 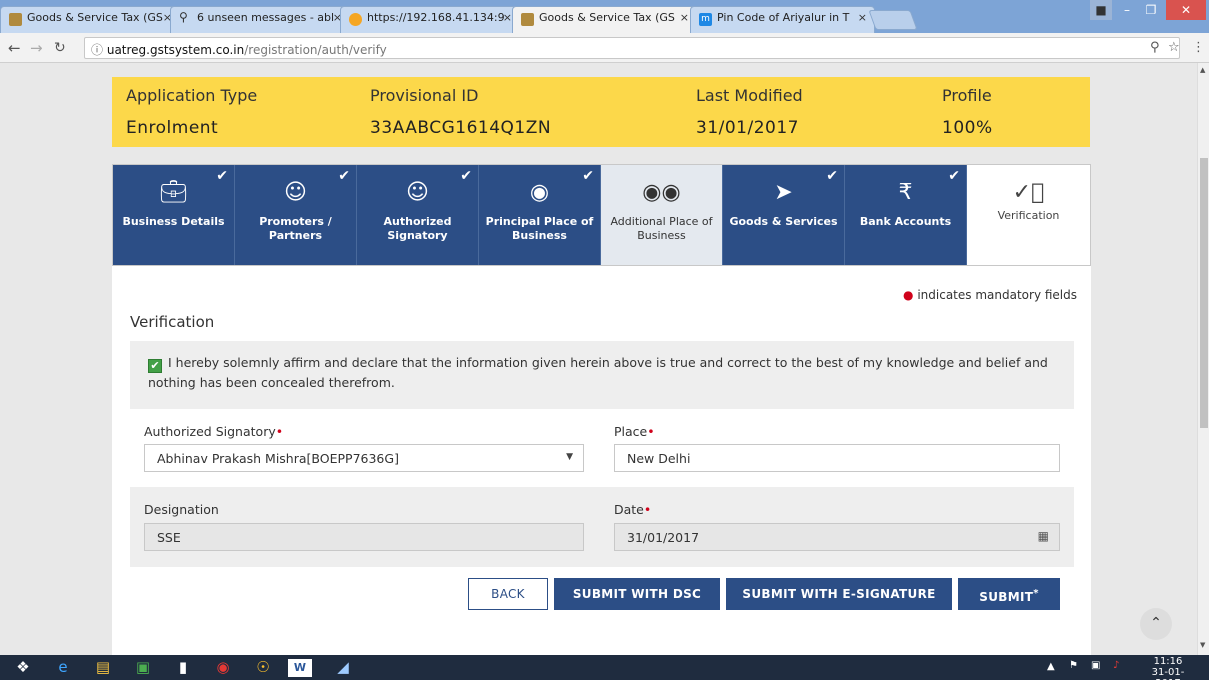 I want to click on system-tray: ▲ ⚑ ▣ ♪ 11:16 31-01-2017, so click(x=1121, y=672).